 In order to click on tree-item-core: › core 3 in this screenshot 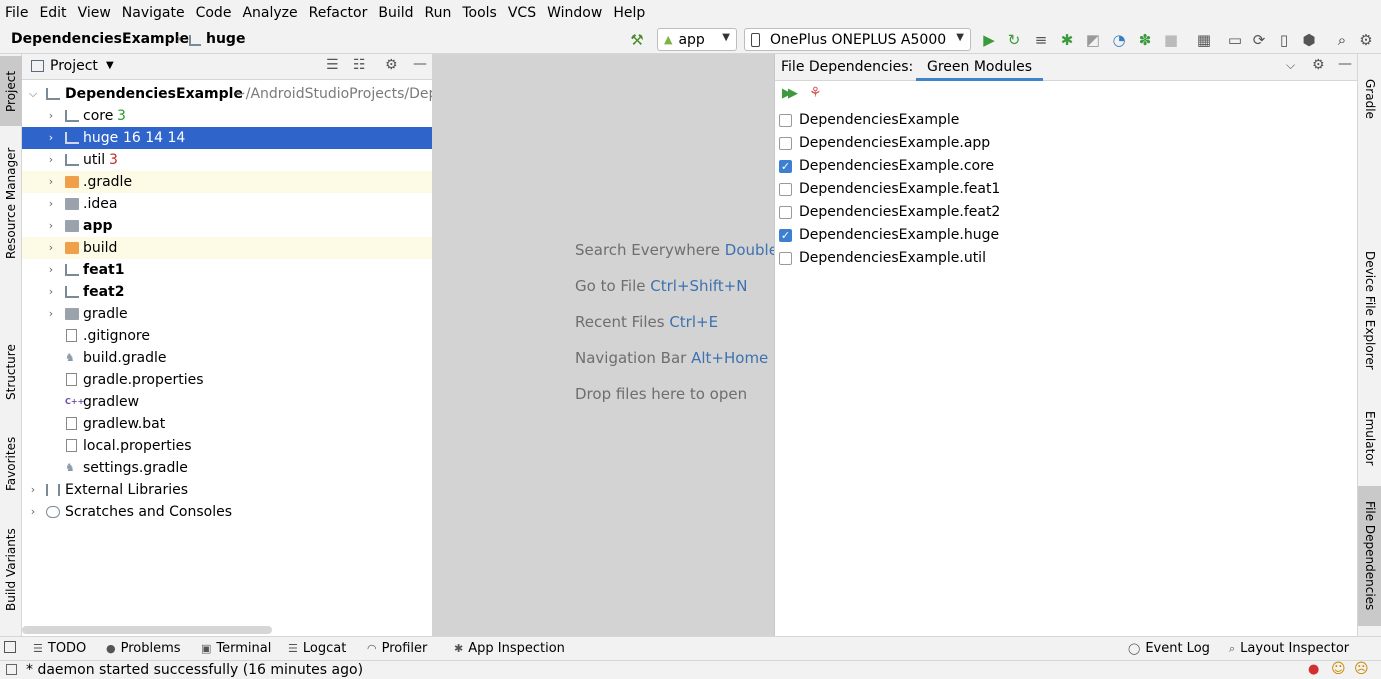, I will do `click(227, 116)`.